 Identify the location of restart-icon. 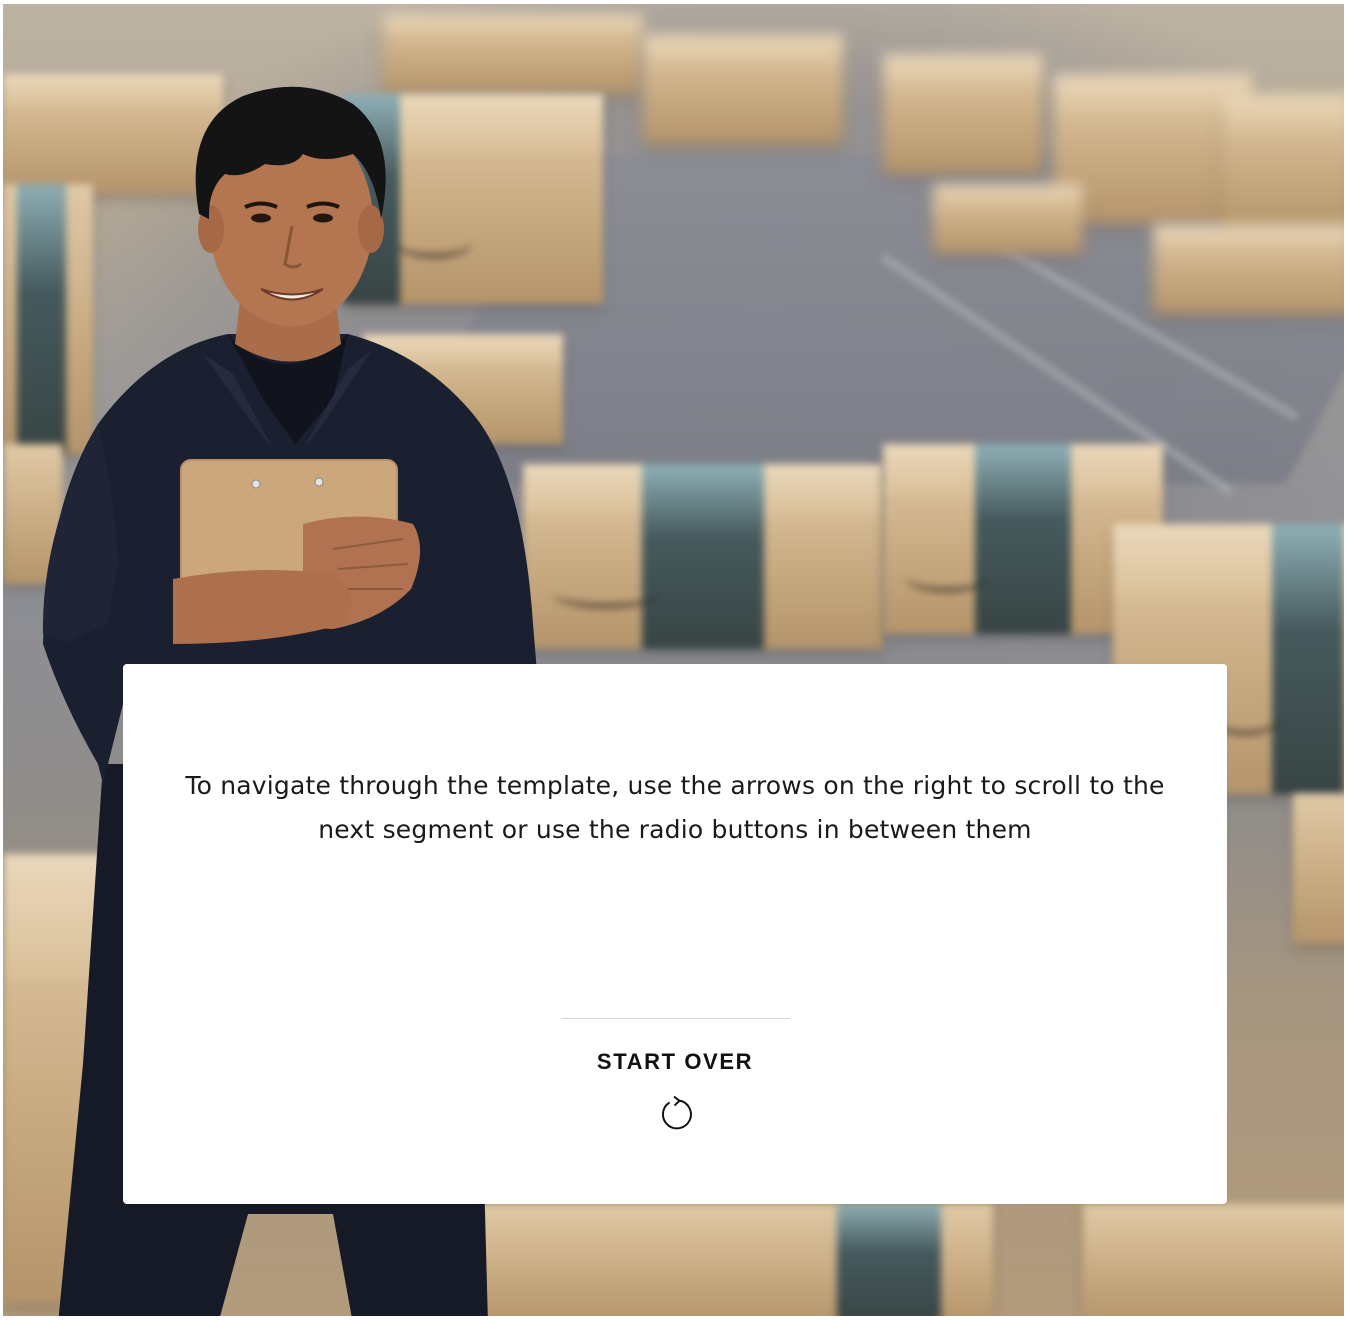
(676, 1112).